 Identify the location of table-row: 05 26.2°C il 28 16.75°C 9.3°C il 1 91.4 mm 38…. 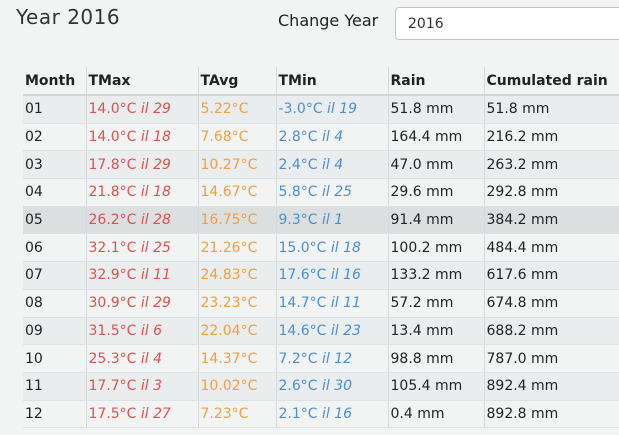
(321, 220).